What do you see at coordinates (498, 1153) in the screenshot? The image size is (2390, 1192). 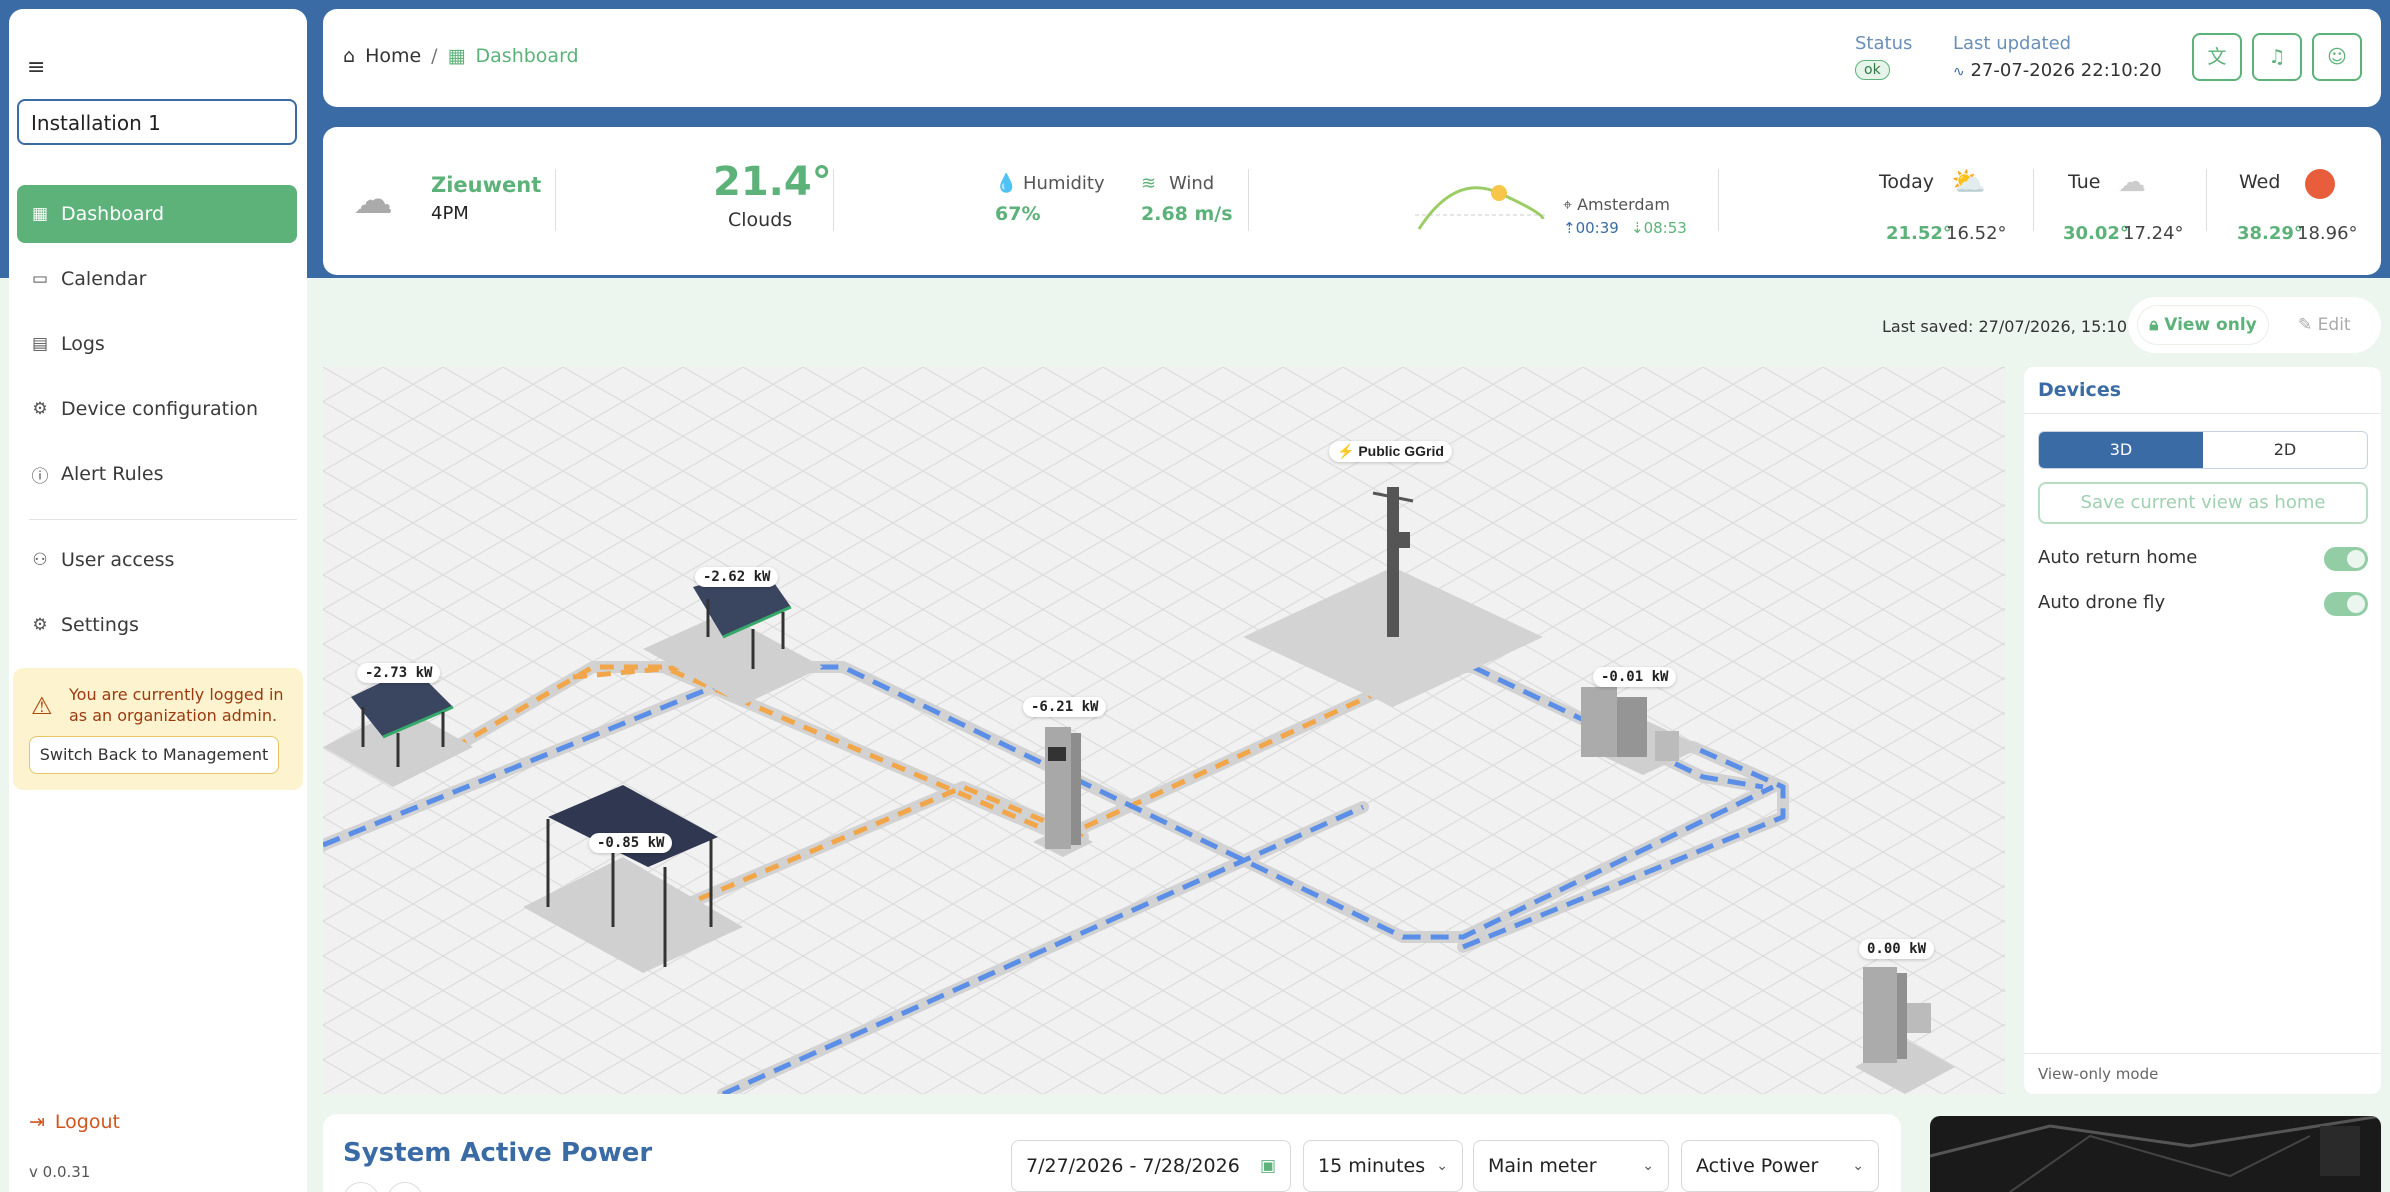 I see `power-title: System Active Power` at bounding box center [498, 1153].